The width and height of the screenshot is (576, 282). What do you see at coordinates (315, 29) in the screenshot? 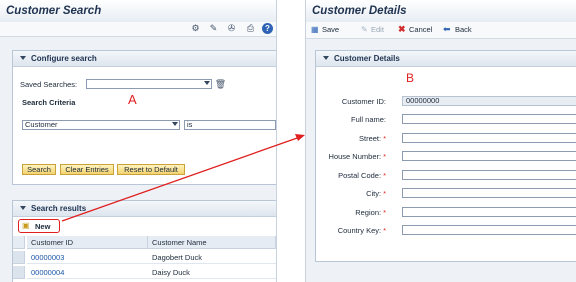
I see `save-icon: ▦` at bounding box center [315, 29].